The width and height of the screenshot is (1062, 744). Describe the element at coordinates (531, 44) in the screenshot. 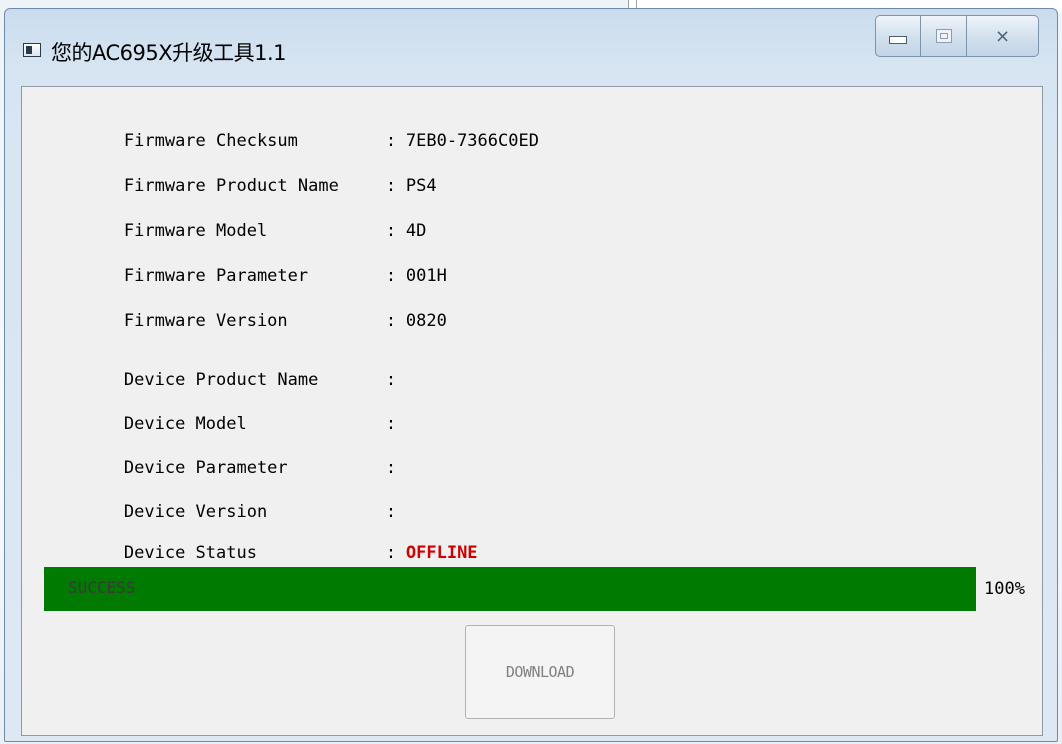

I see `title-bar: 您的AC695X升级工具1.1 ⨯` at that location.